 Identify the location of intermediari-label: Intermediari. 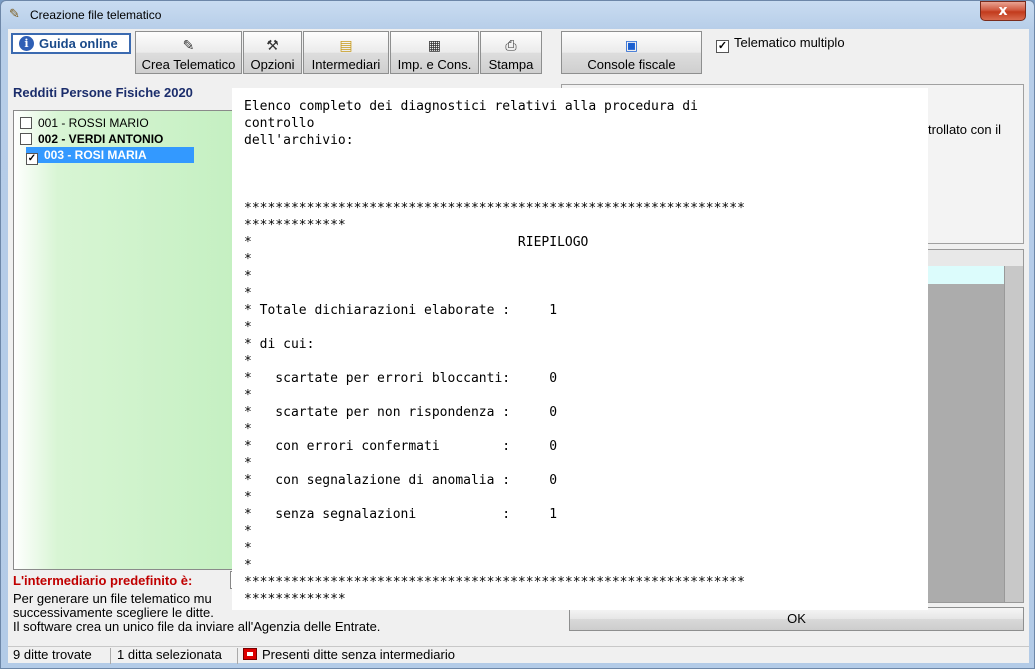
(346, 64).